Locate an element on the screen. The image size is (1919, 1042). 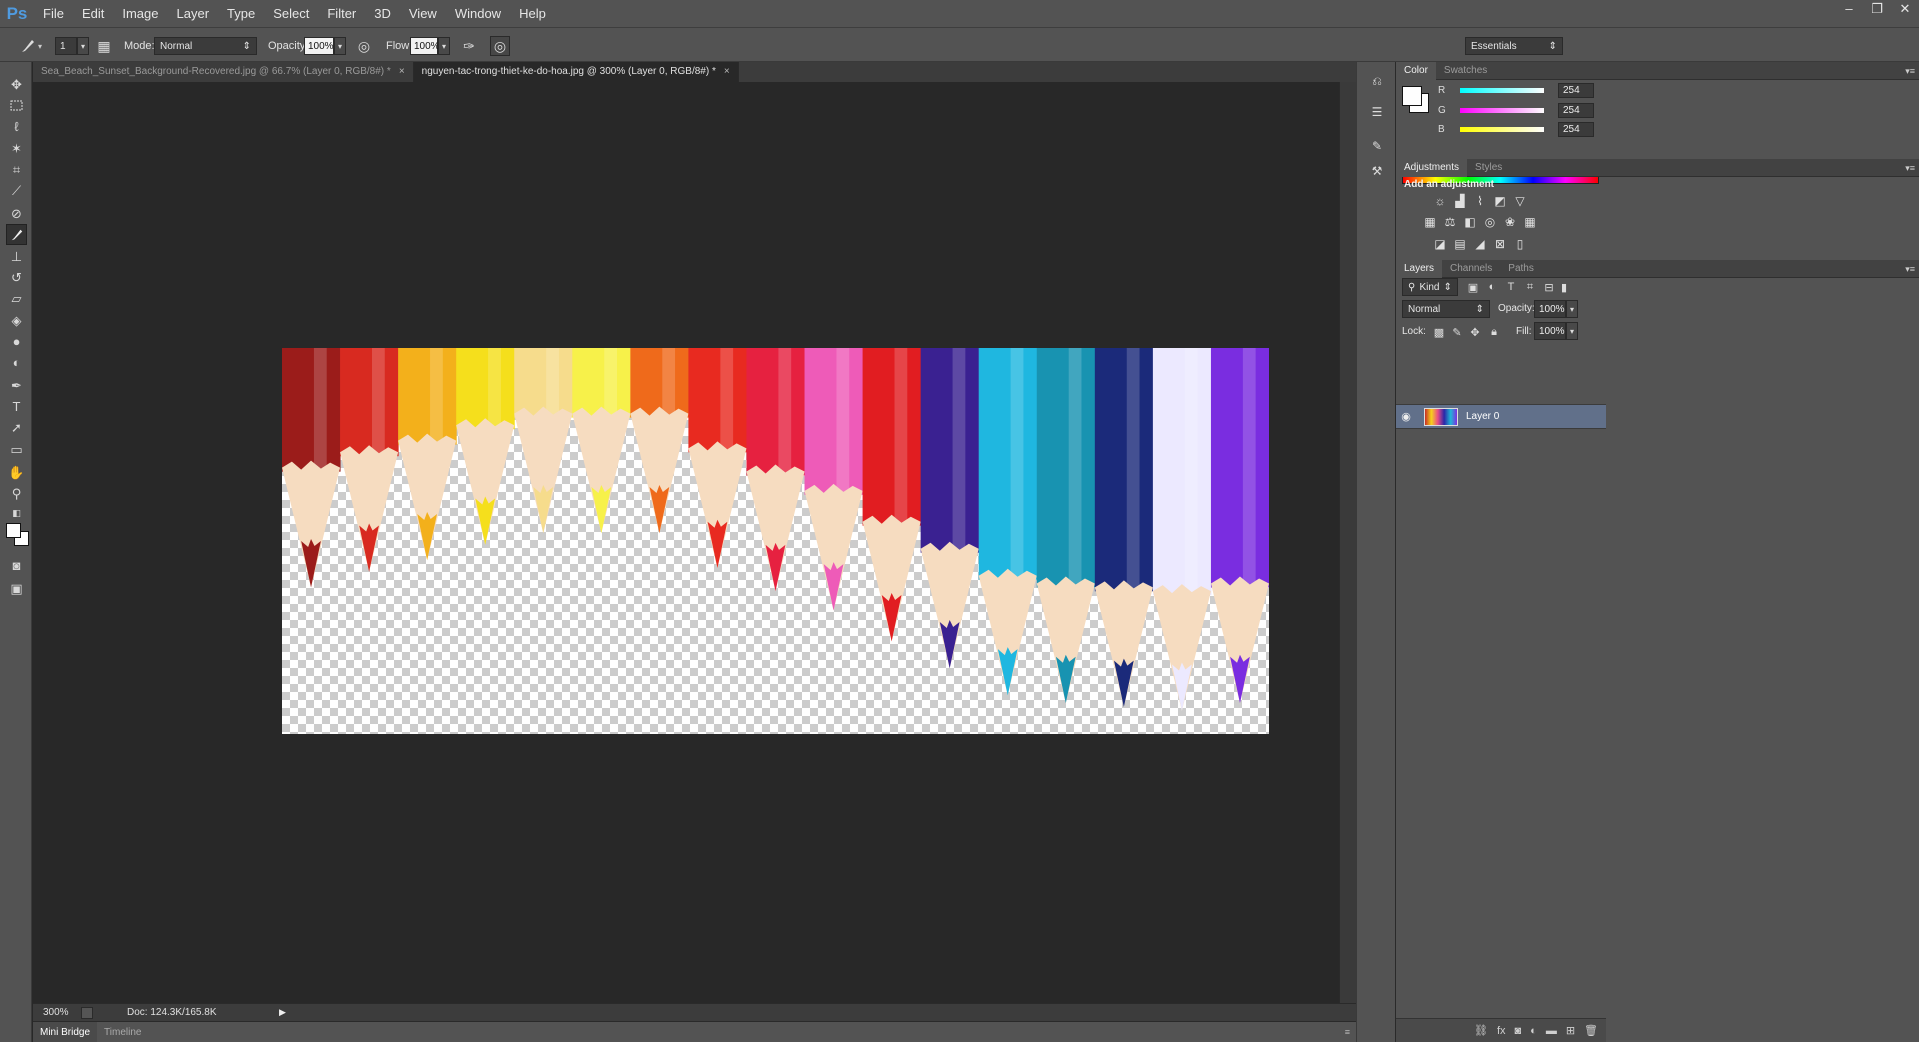
vertical-scrollbar is located at coordinates (1347, 542).